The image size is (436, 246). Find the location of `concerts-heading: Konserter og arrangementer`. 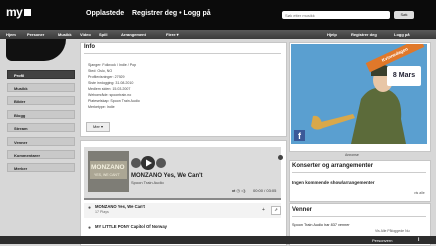

concerts-heading: Konserter og arrangementer is located at coordinates (333, 166).